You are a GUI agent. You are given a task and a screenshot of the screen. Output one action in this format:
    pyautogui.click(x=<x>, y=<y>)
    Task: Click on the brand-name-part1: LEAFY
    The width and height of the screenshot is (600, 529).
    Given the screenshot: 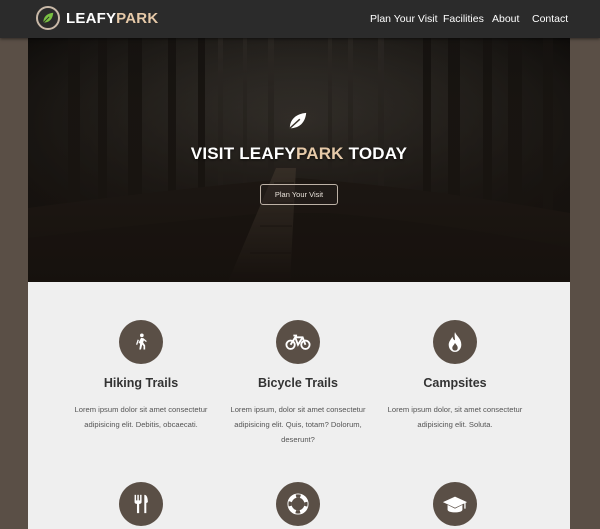 What is the action you would take?
    pyautogui.click(x=91, y=18)
    